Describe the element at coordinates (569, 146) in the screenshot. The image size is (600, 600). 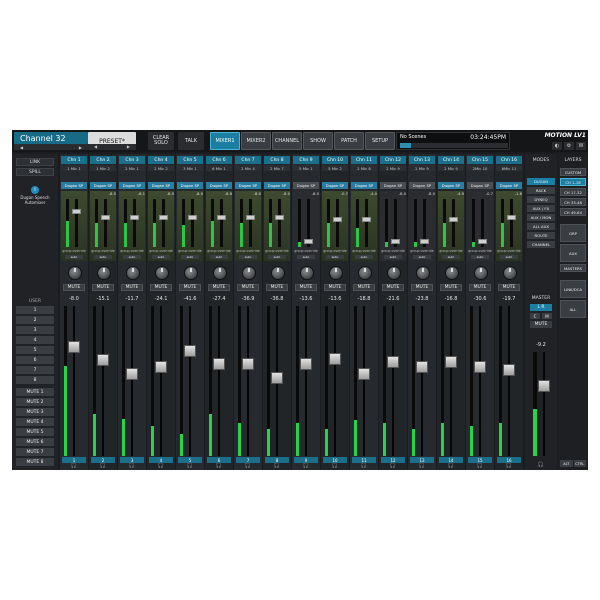
I see `settings-icon: ⚙` at that location.